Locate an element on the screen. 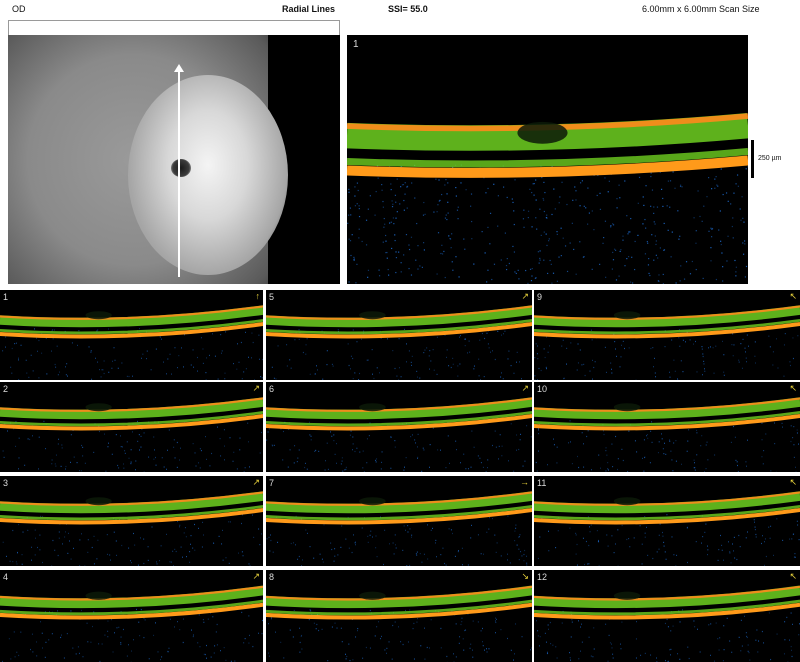 Image resolution: width=800 pixels, height=662 pixels. oct-thumbnail-11: 11 ↖ is located at coordinates (667, 521).